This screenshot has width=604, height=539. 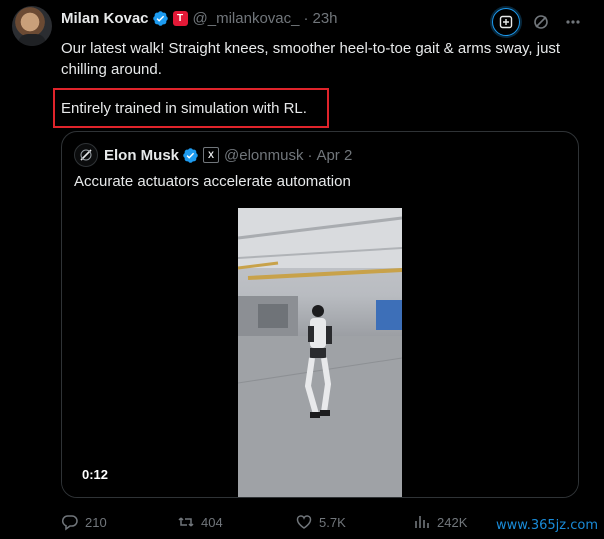 What do you see at coordinates (354, 522) in the screenshot?
I see `like-action: 5.7K` at bounding box center [354, 522].